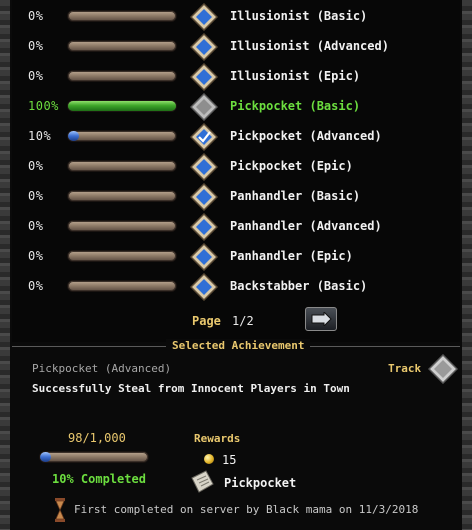 The width and height of the screenshot is (472, 530). I want to click on track-button, so click(443, 369).